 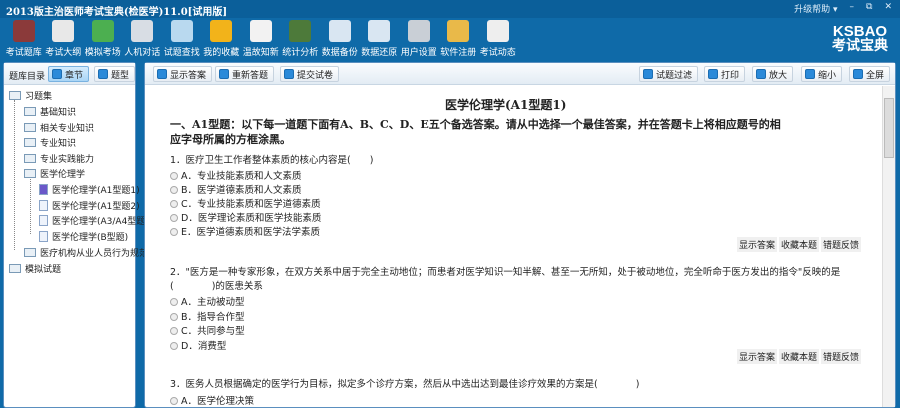 I want to click on toolbar-button: 软件注册, so click(x=459, y=39).